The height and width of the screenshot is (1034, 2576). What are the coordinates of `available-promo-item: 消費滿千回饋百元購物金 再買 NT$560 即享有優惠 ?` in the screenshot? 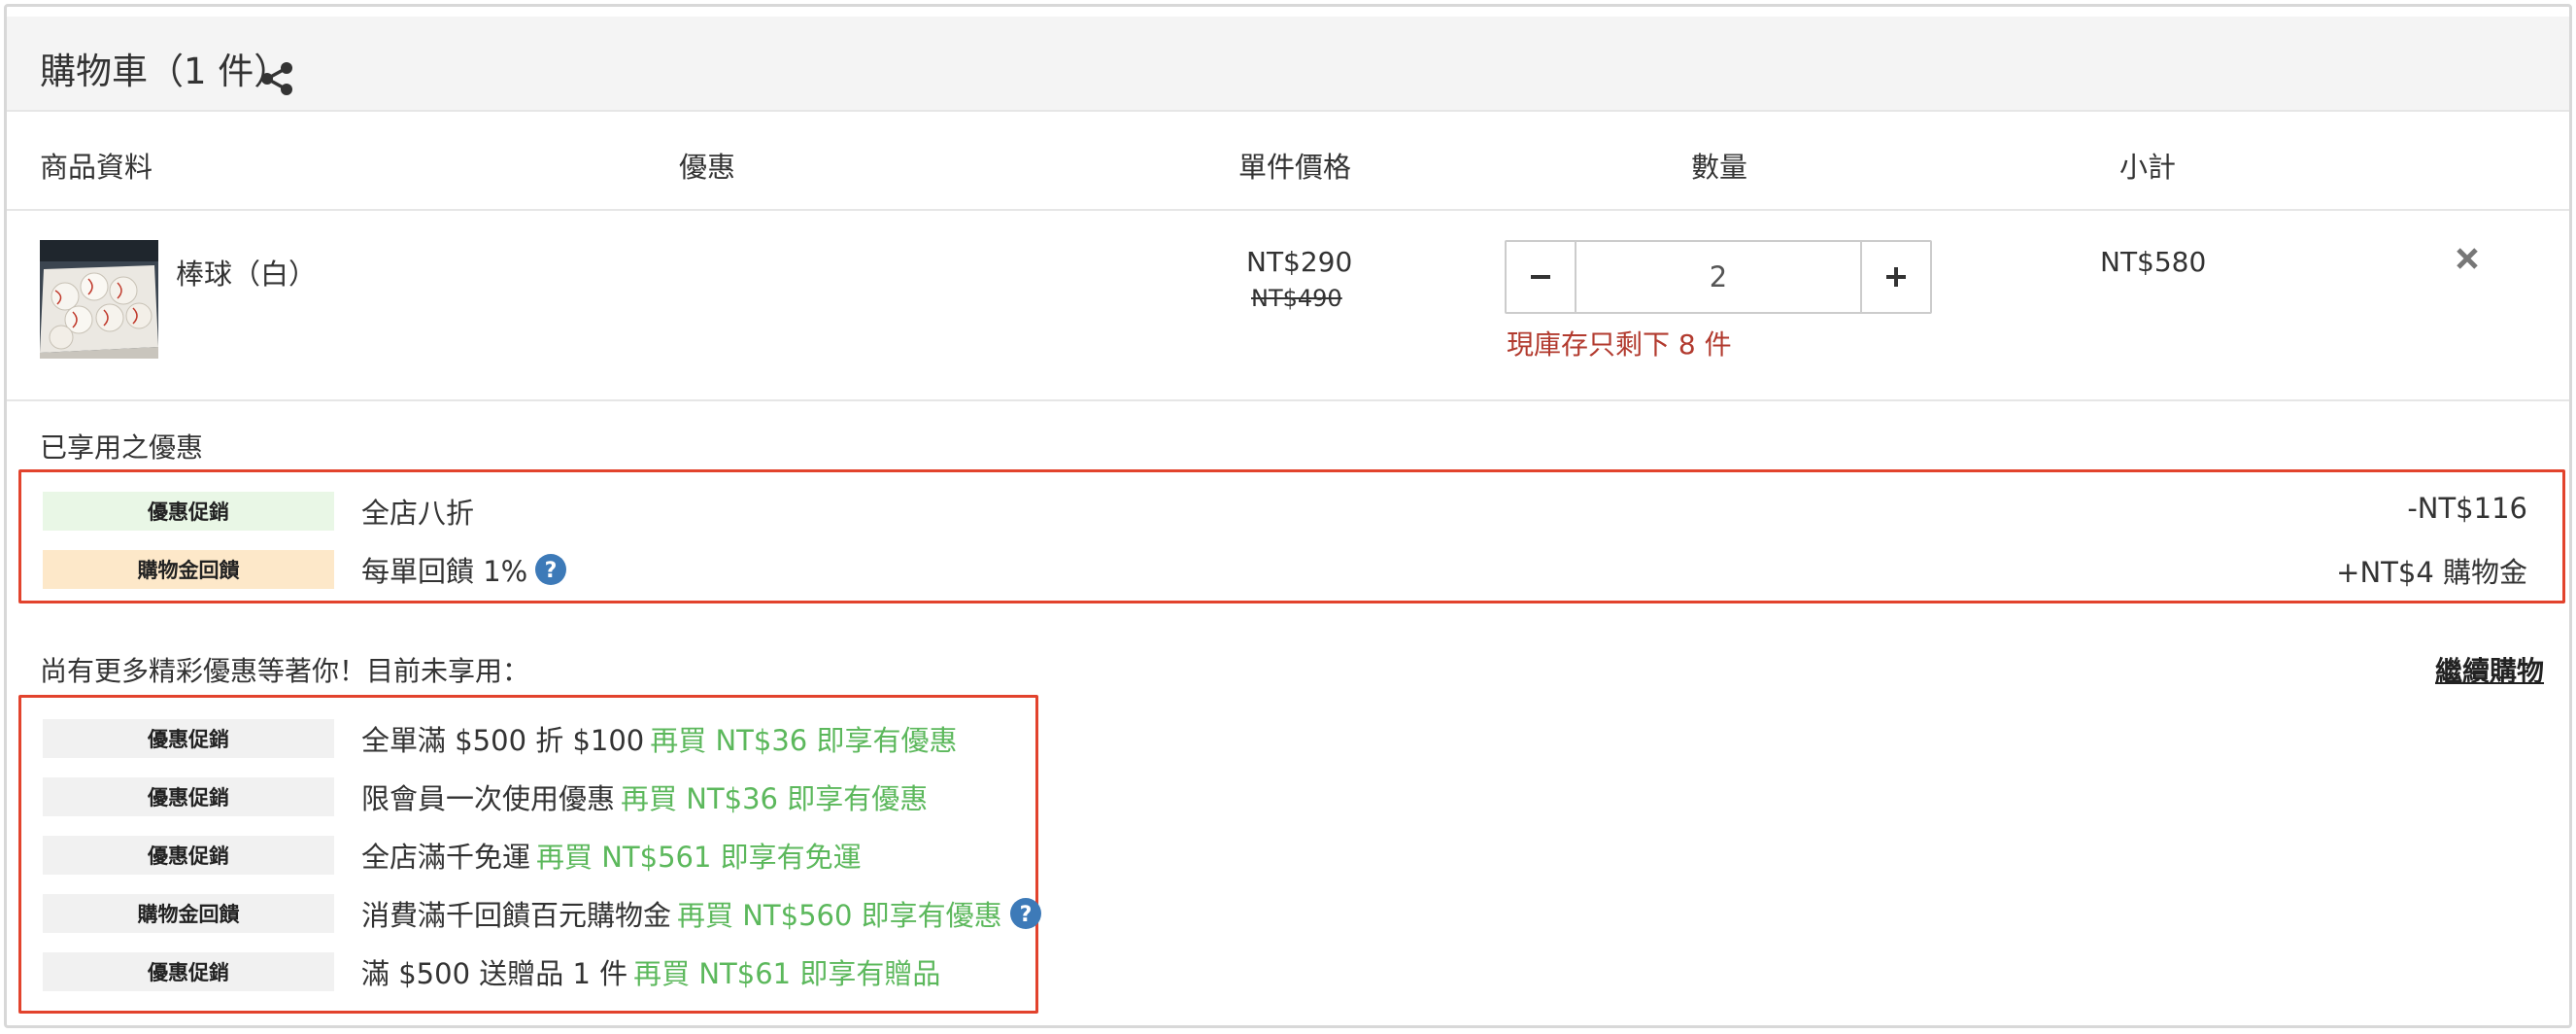 It's located at (701, 913).